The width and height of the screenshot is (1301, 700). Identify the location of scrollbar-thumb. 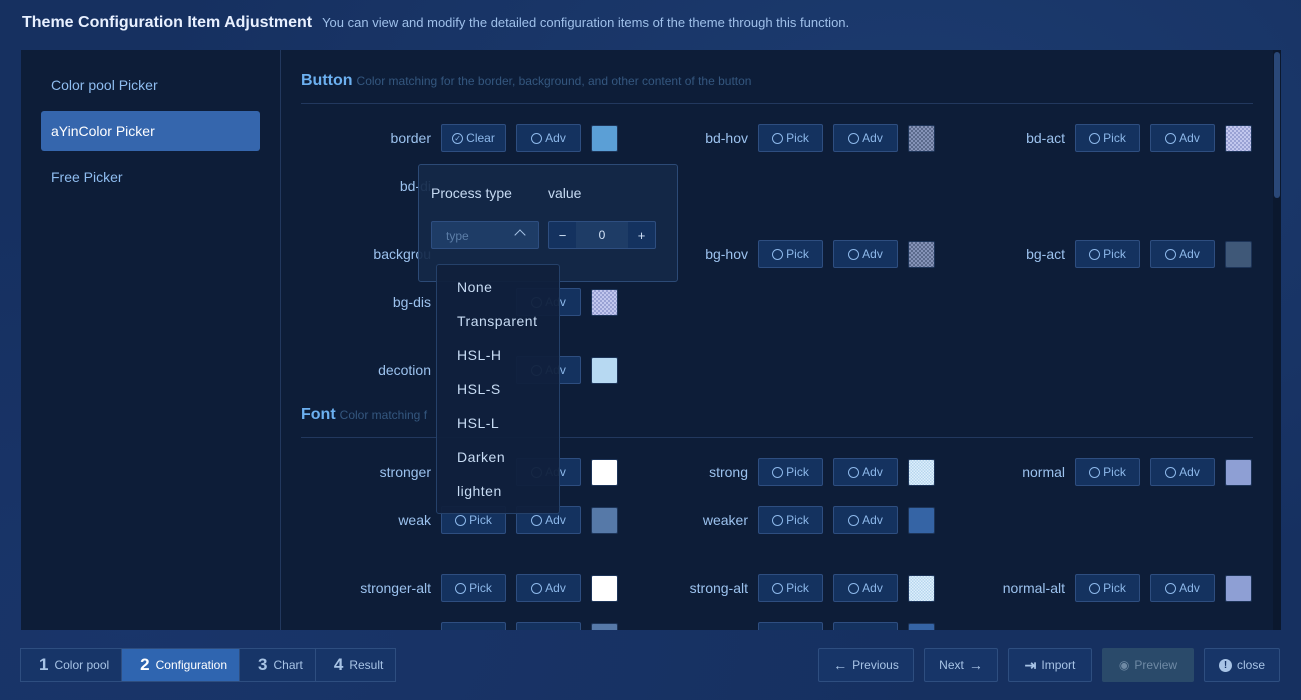
(1277, 125).